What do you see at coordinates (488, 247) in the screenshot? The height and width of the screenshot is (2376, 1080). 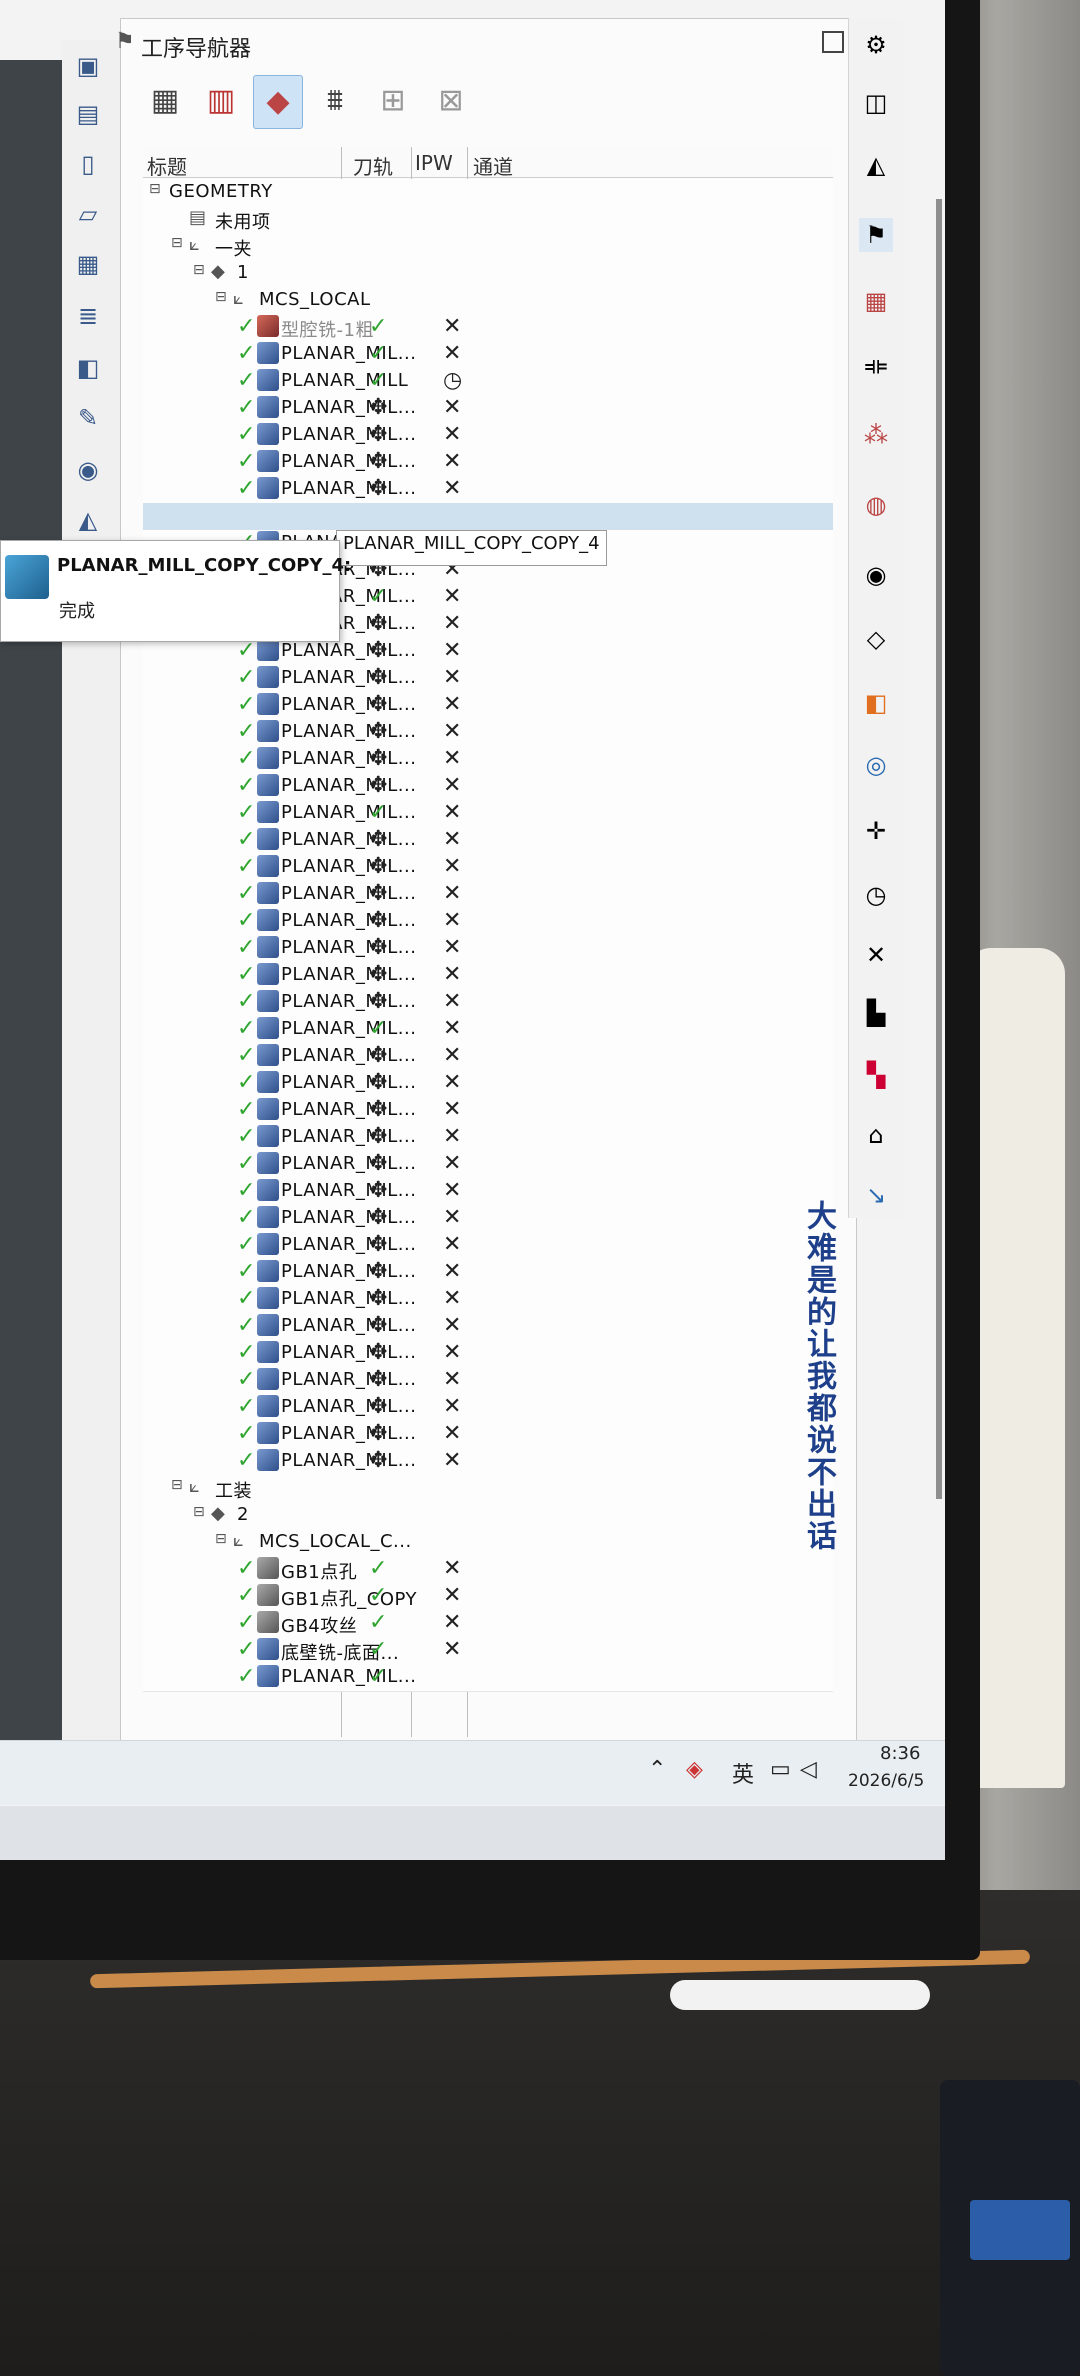 I see `tree-row: ⊟ ⟀ 一夹` at bounding box center [488, 247].